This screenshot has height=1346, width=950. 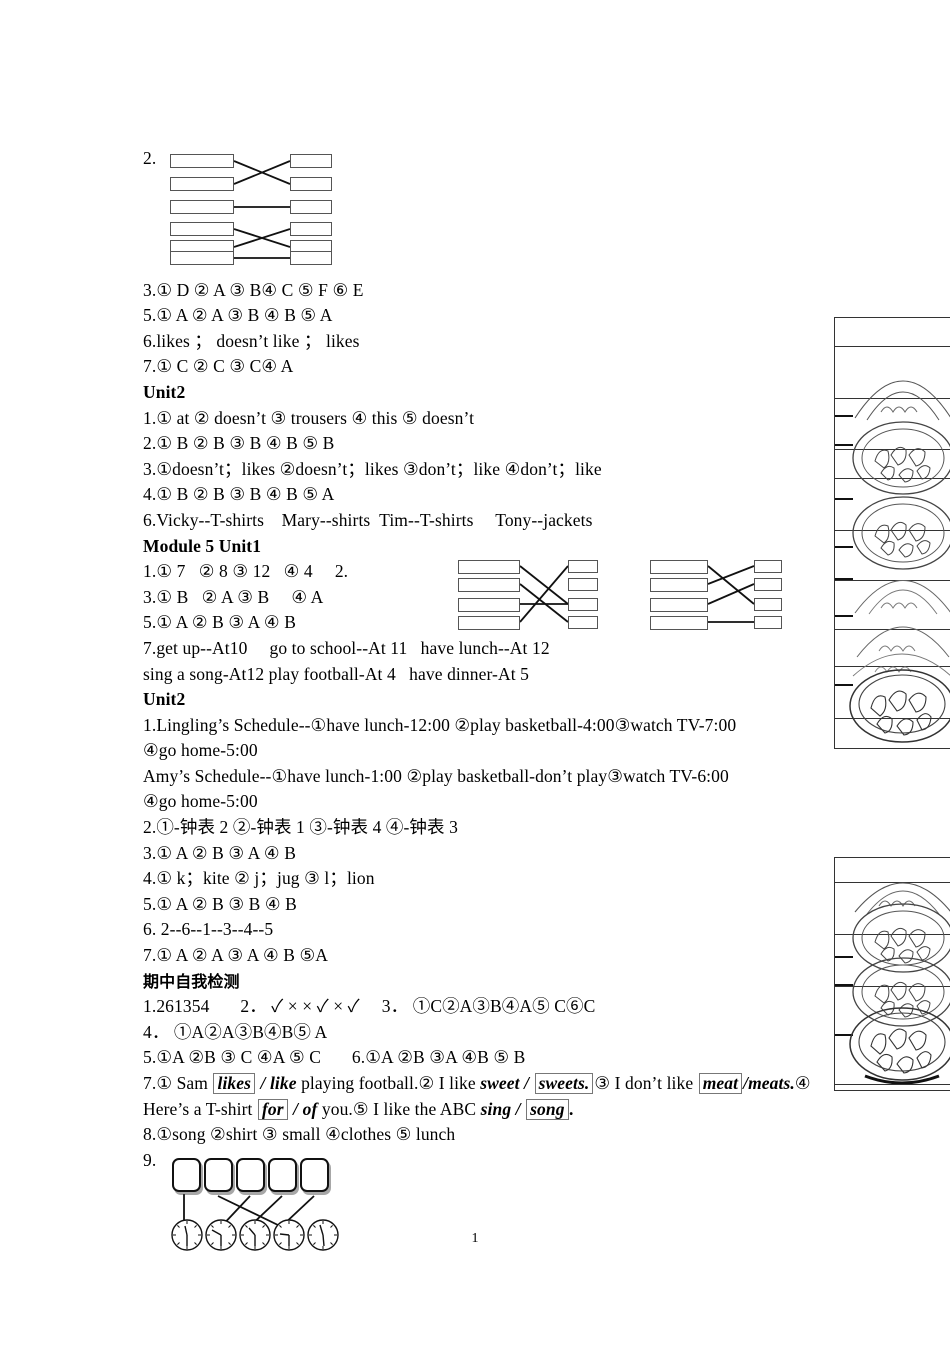 I want to click on line-mt-1: 1.261354 2． ✓ × × ✓ × ✓ 3． ①C②A③B④A⑤ C⑥C, so click(x=369, y=1006).